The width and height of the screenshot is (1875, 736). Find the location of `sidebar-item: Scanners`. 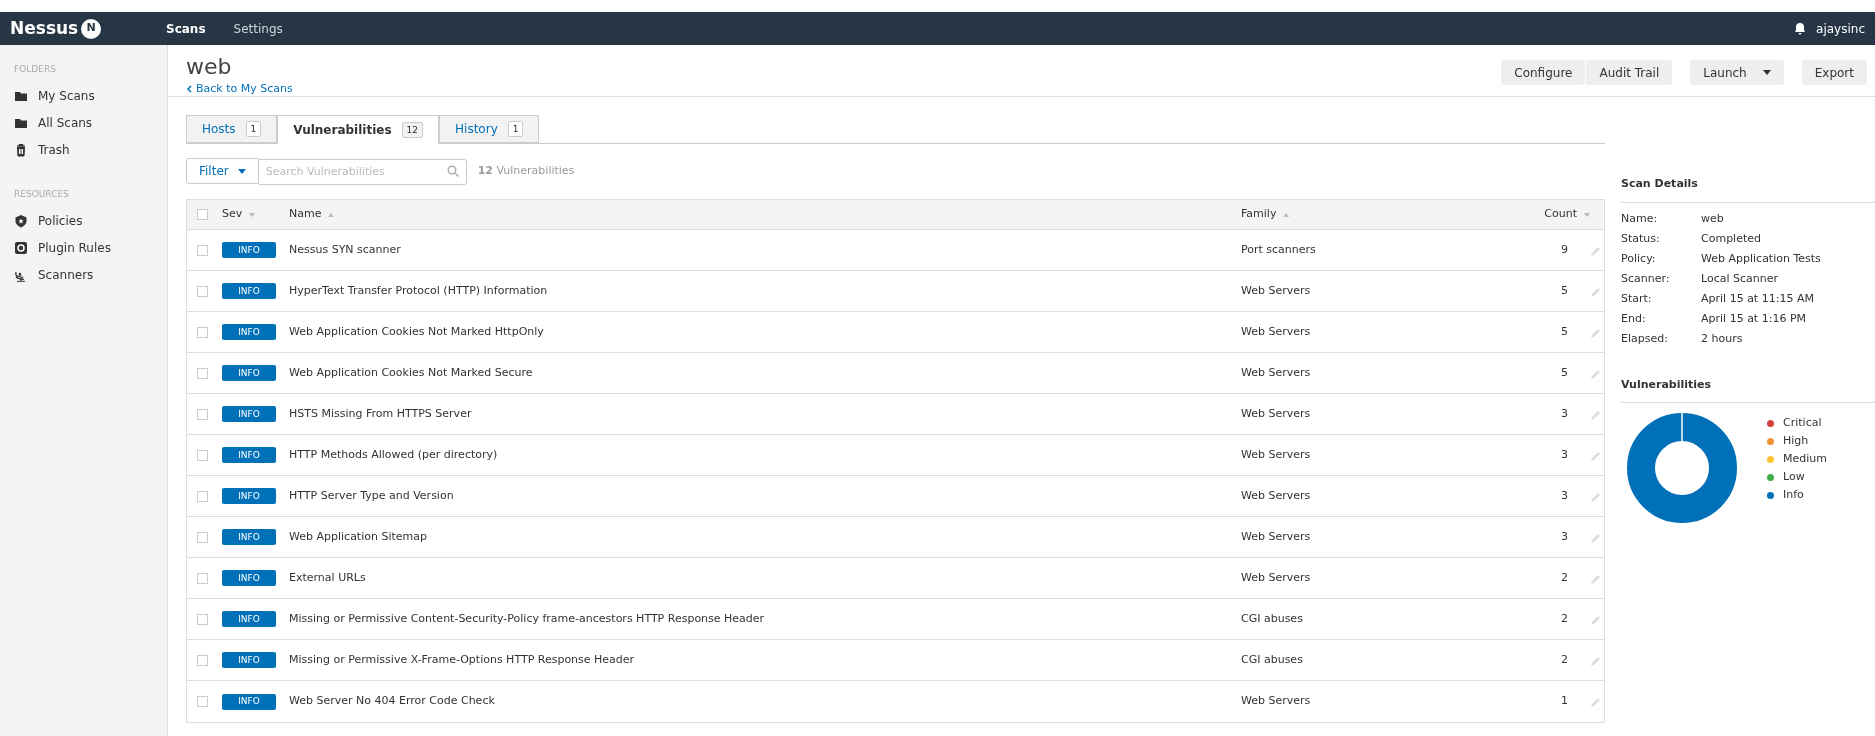

sidebar-item: Scanners is located at coordinates (83, 274).